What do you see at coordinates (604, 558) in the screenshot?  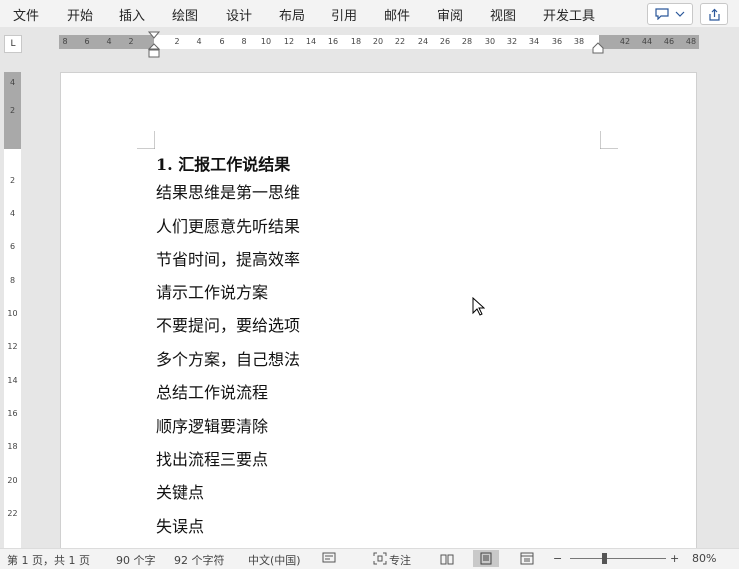 I see `zoom-slider-thumb` at bounding box center [604, 558].